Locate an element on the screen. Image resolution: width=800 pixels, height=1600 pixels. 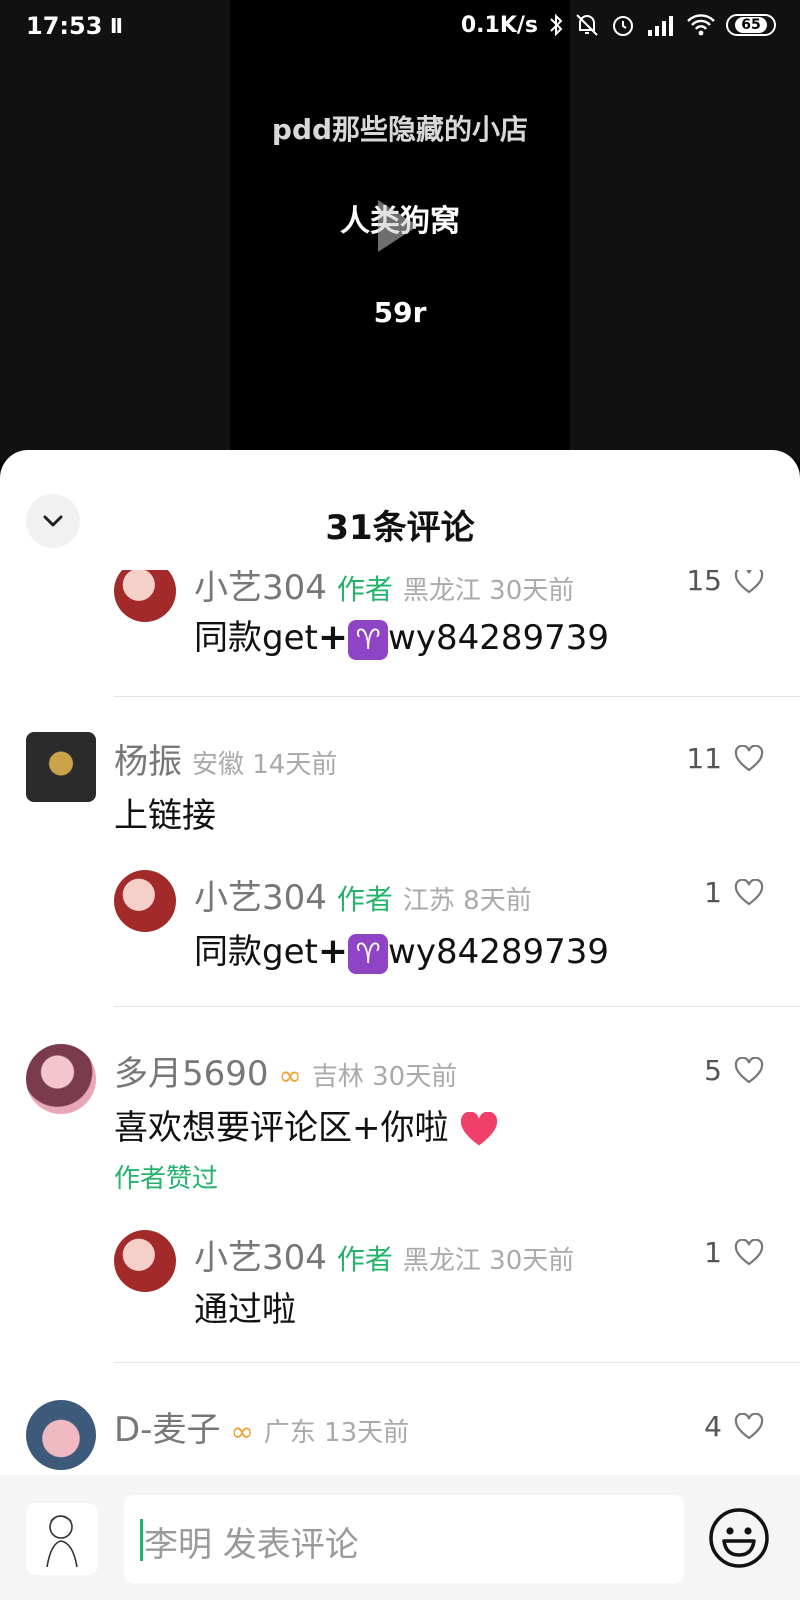
bluetooth-icon is located at coordinates (556, 25).